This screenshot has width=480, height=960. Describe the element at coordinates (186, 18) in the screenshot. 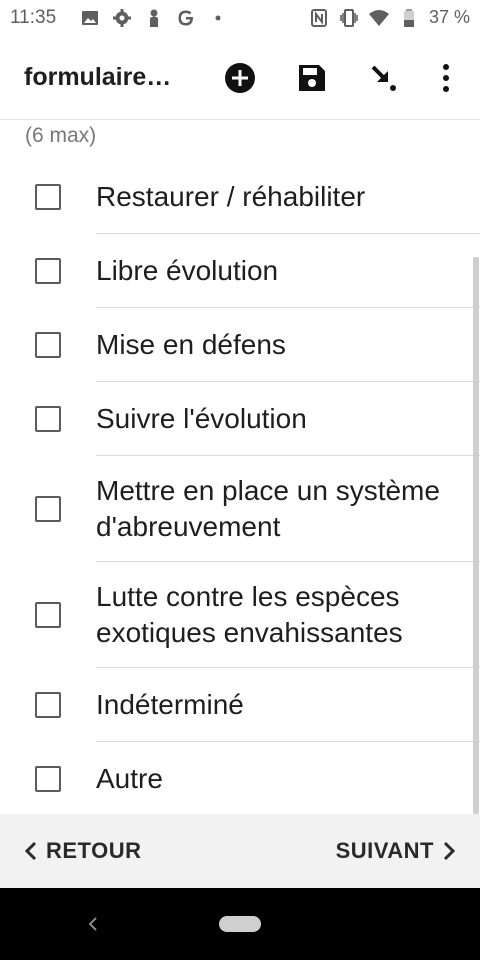

I see `google-icon` at that location.